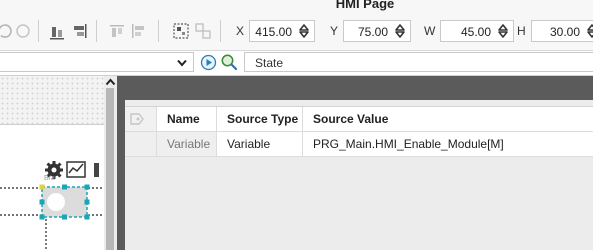 This screenshot has width=593, height=250. I want to click on x-value: 415.00, so click(273, 32).